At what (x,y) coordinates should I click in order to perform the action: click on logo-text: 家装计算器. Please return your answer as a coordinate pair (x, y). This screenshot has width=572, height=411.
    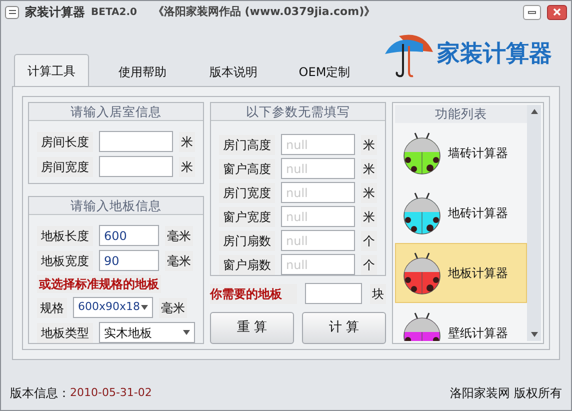
    Looking at the image, I should click on (494, 54).